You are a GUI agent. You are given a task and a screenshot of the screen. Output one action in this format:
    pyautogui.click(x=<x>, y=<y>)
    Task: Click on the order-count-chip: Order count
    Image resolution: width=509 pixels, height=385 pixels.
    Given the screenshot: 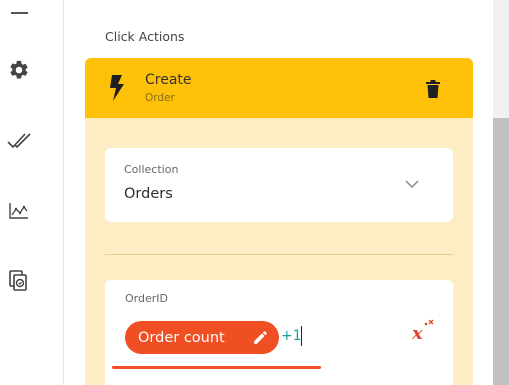 What is the action you would take?
    pyautogui.click(x=202, y=337)
    